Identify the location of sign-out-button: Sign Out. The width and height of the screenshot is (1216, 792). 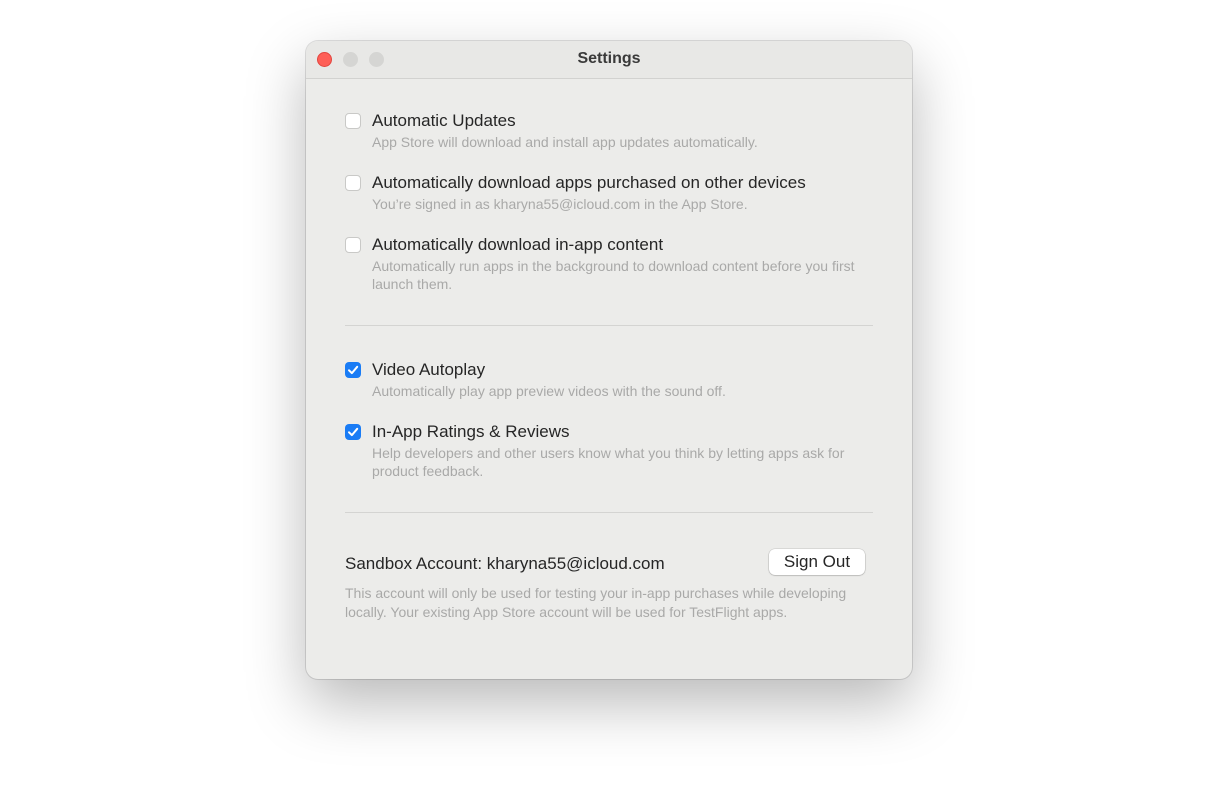
(817, 562).